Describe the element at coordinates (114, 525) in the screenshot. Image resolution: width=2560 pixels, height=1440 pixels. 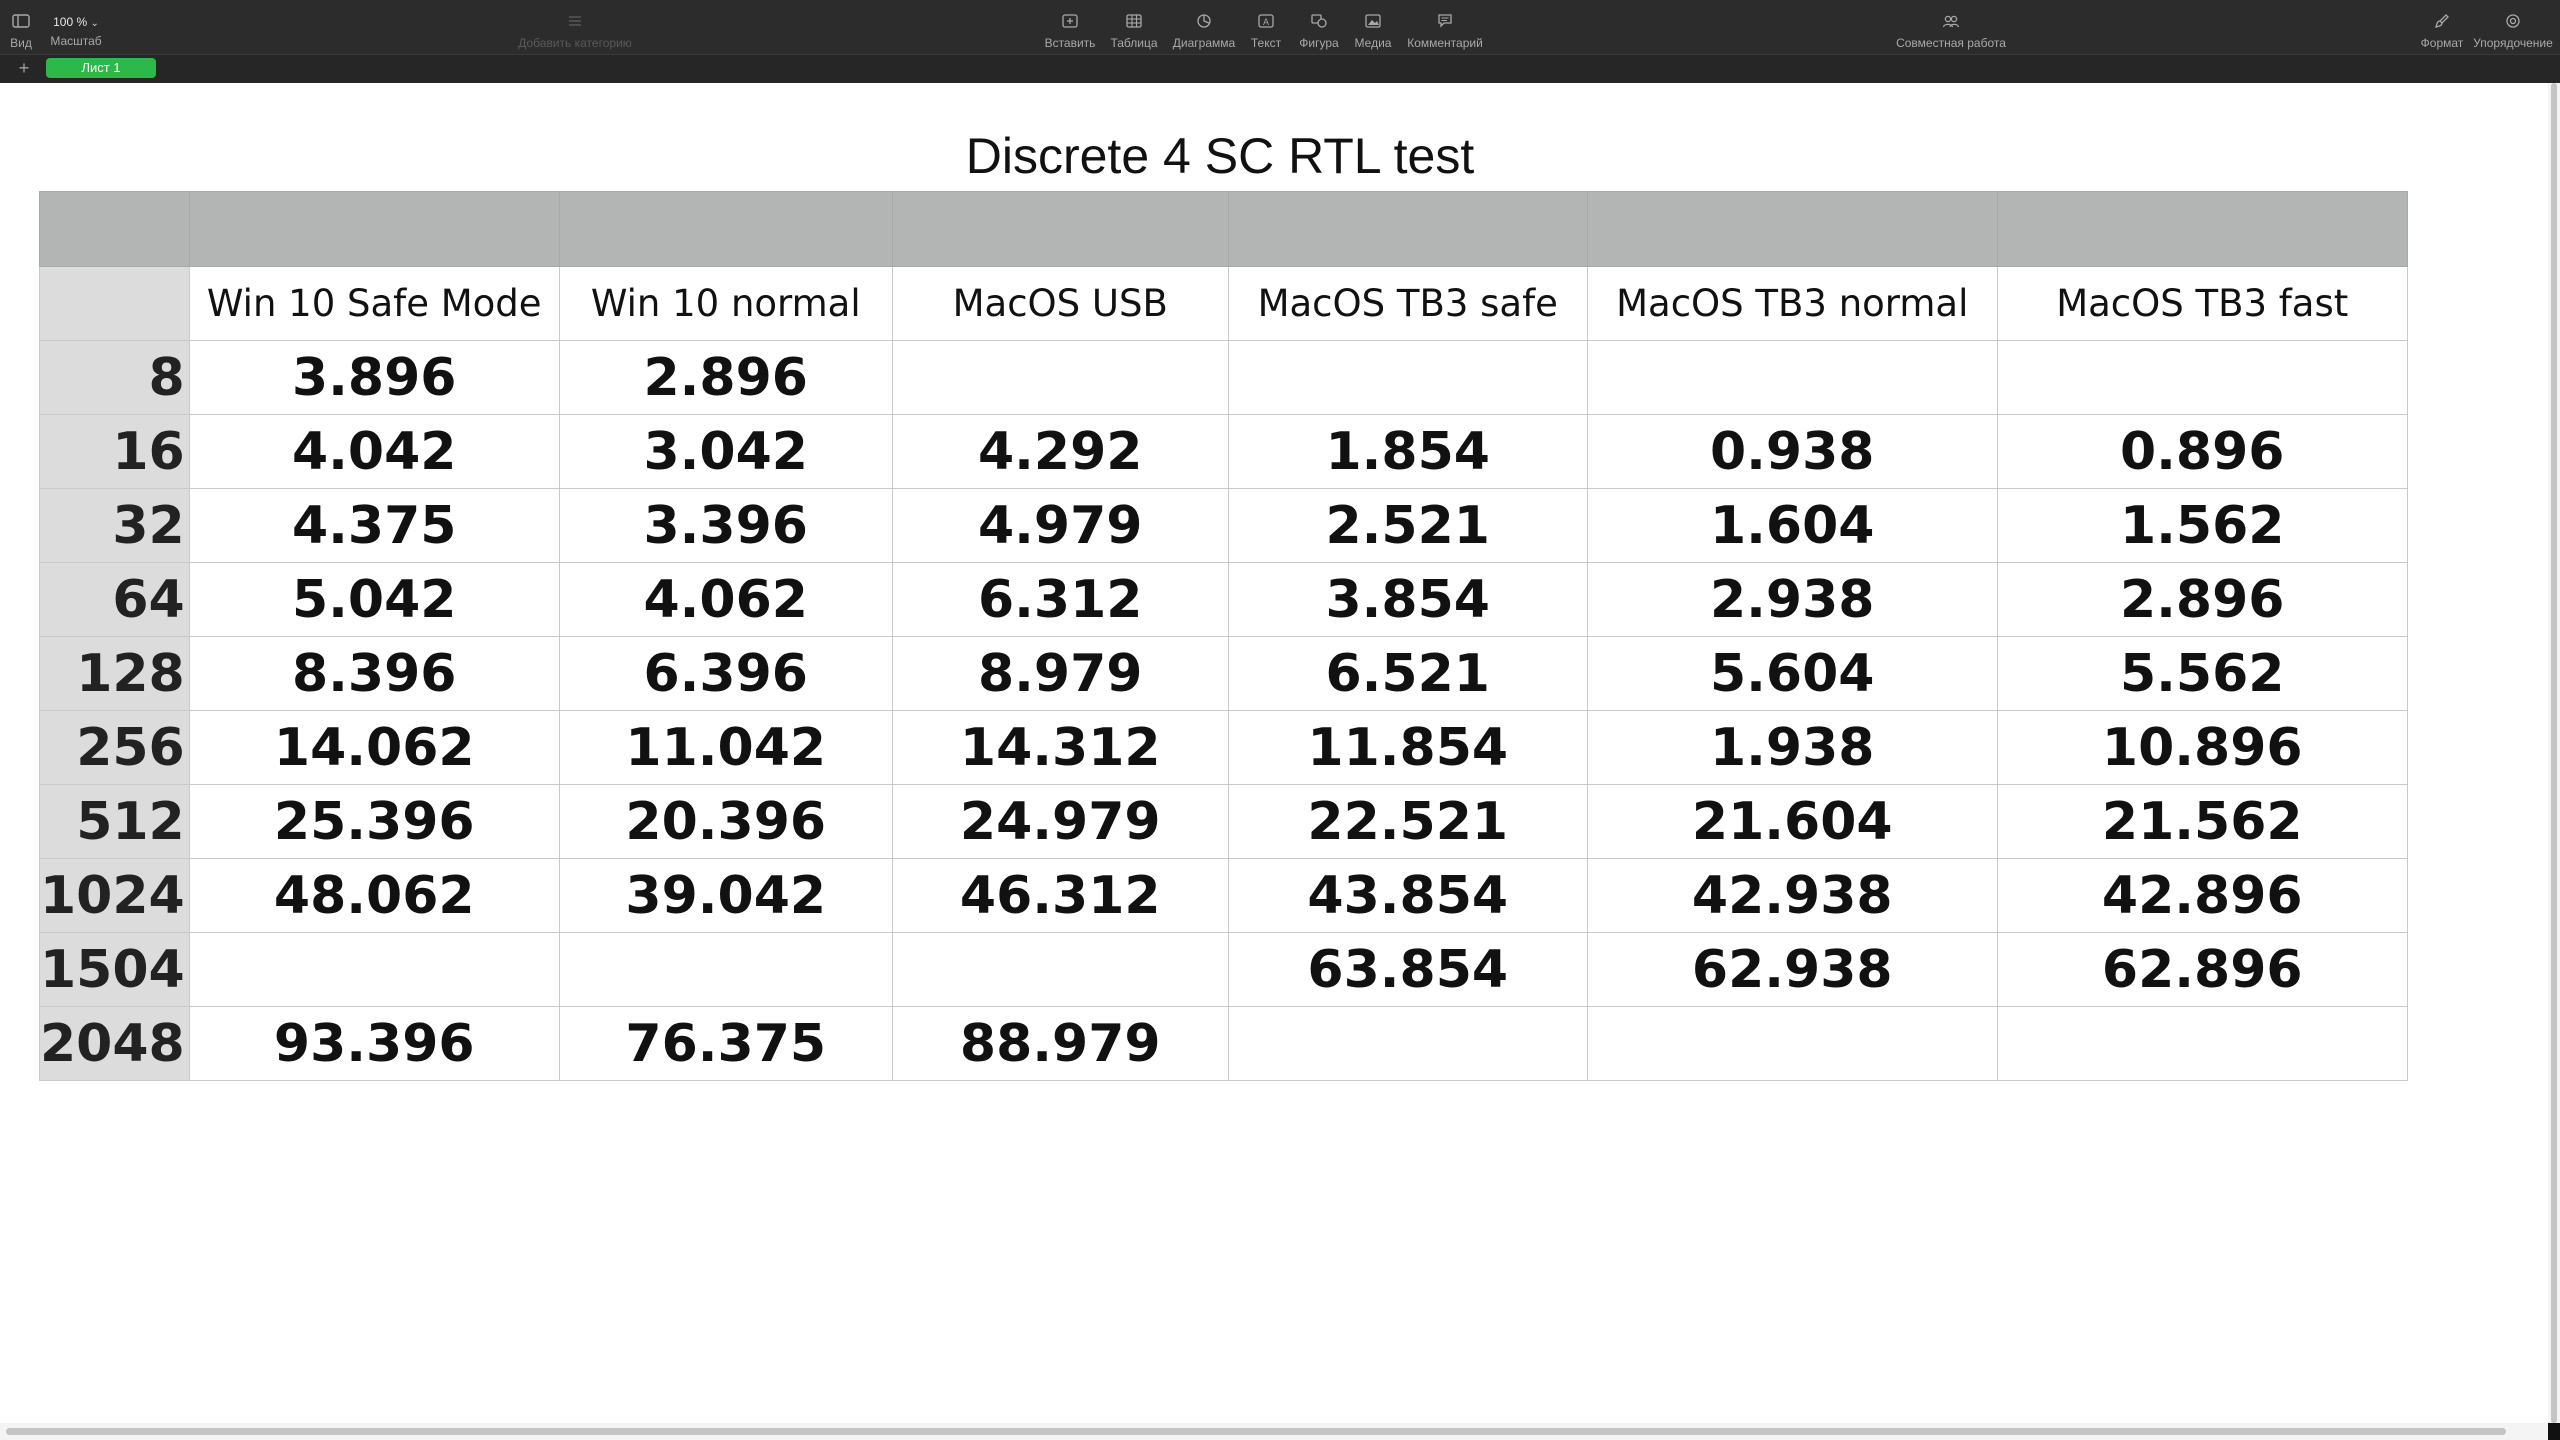
I see `row-header: 32` at that location.